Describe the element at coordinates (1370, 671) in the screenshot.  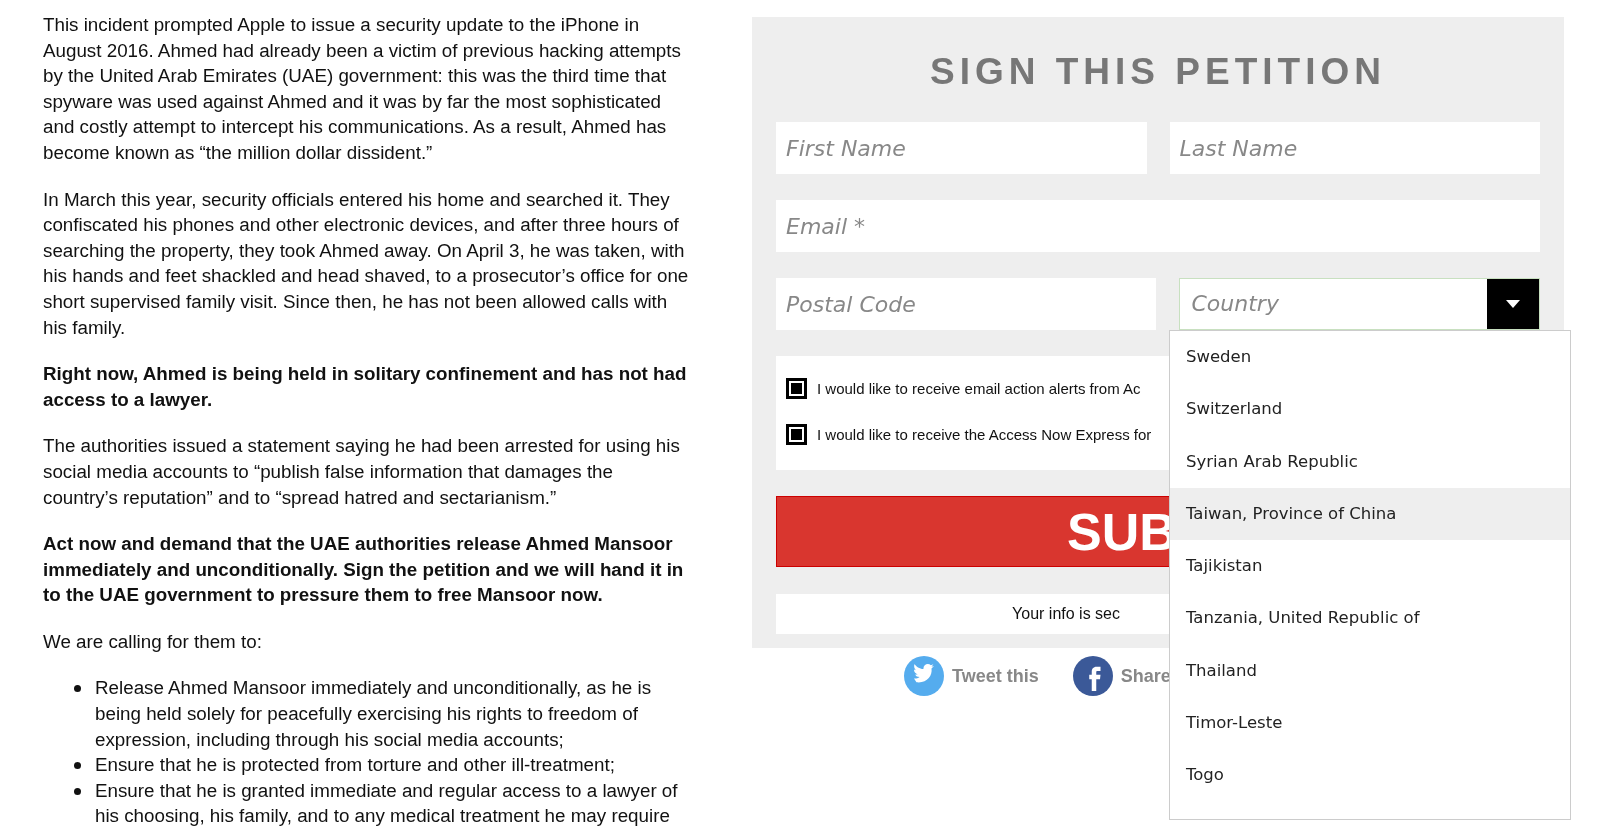
I see `dropdown-option: Thailand` at that location.